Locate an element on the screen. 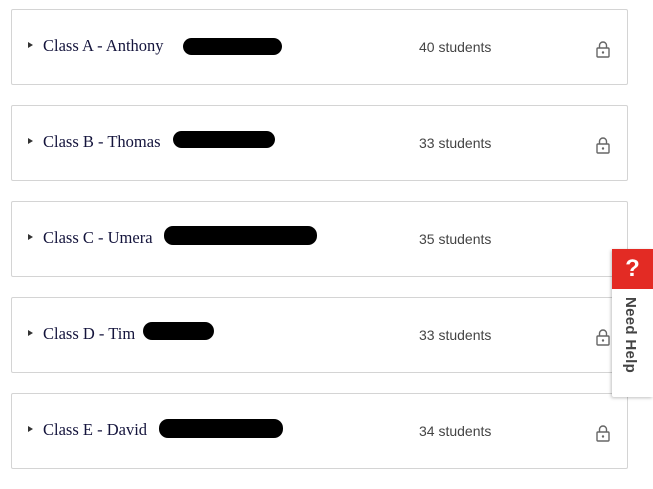 This screenshot has height=489, width=653. class-row-d: Class D - Tim 33 students is located at coordinates (319, 335).